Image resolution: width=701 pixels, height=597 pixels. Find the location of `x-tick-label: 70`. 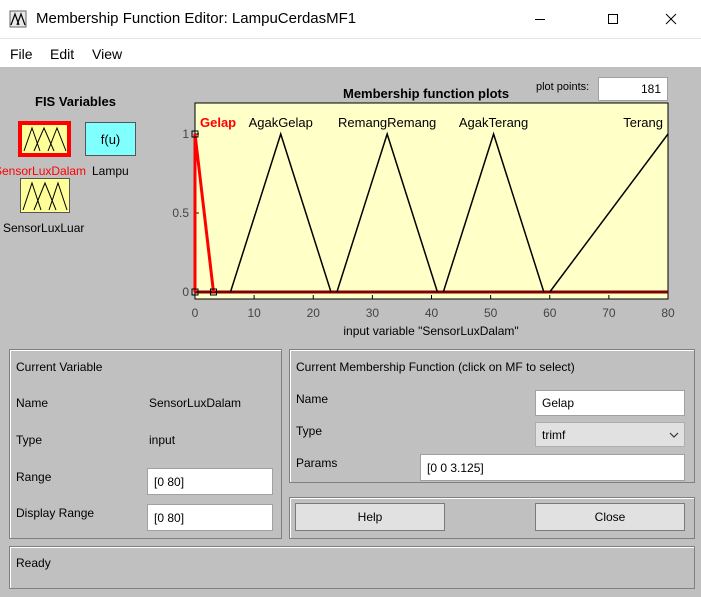

x-tick-label: 70 is located at coordinates (609, 313).